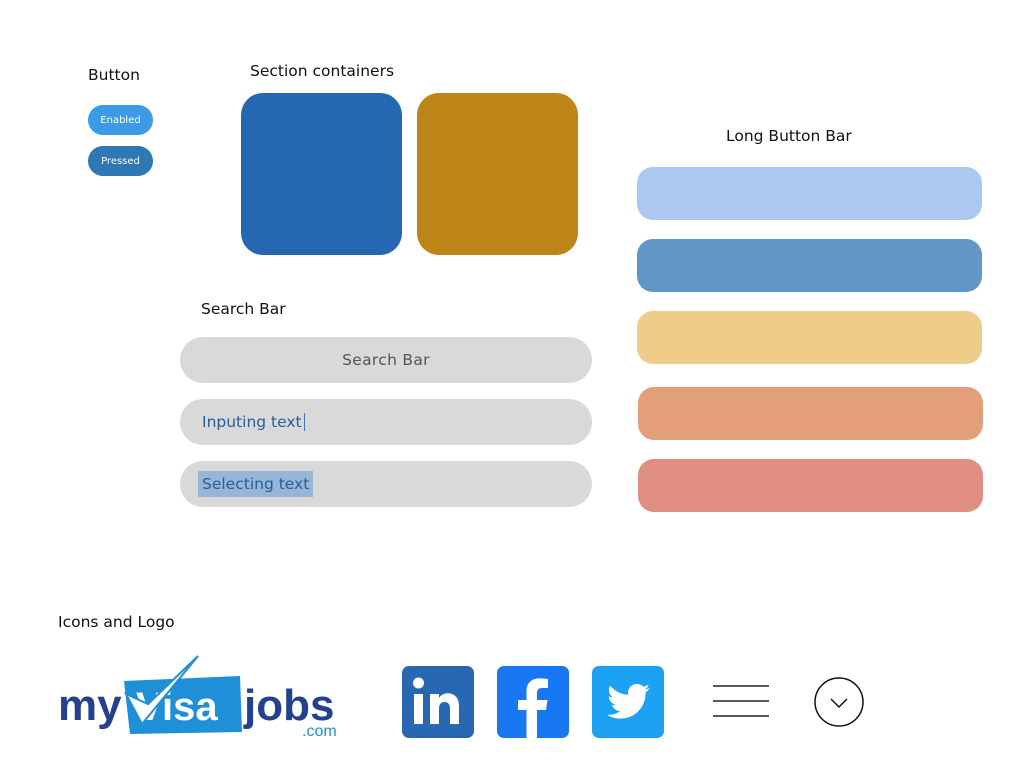  What do you see at coordinates (243, 309) in the screenshot?
I see `search-section-title: Search Bar` at bounding box center [243, 309].